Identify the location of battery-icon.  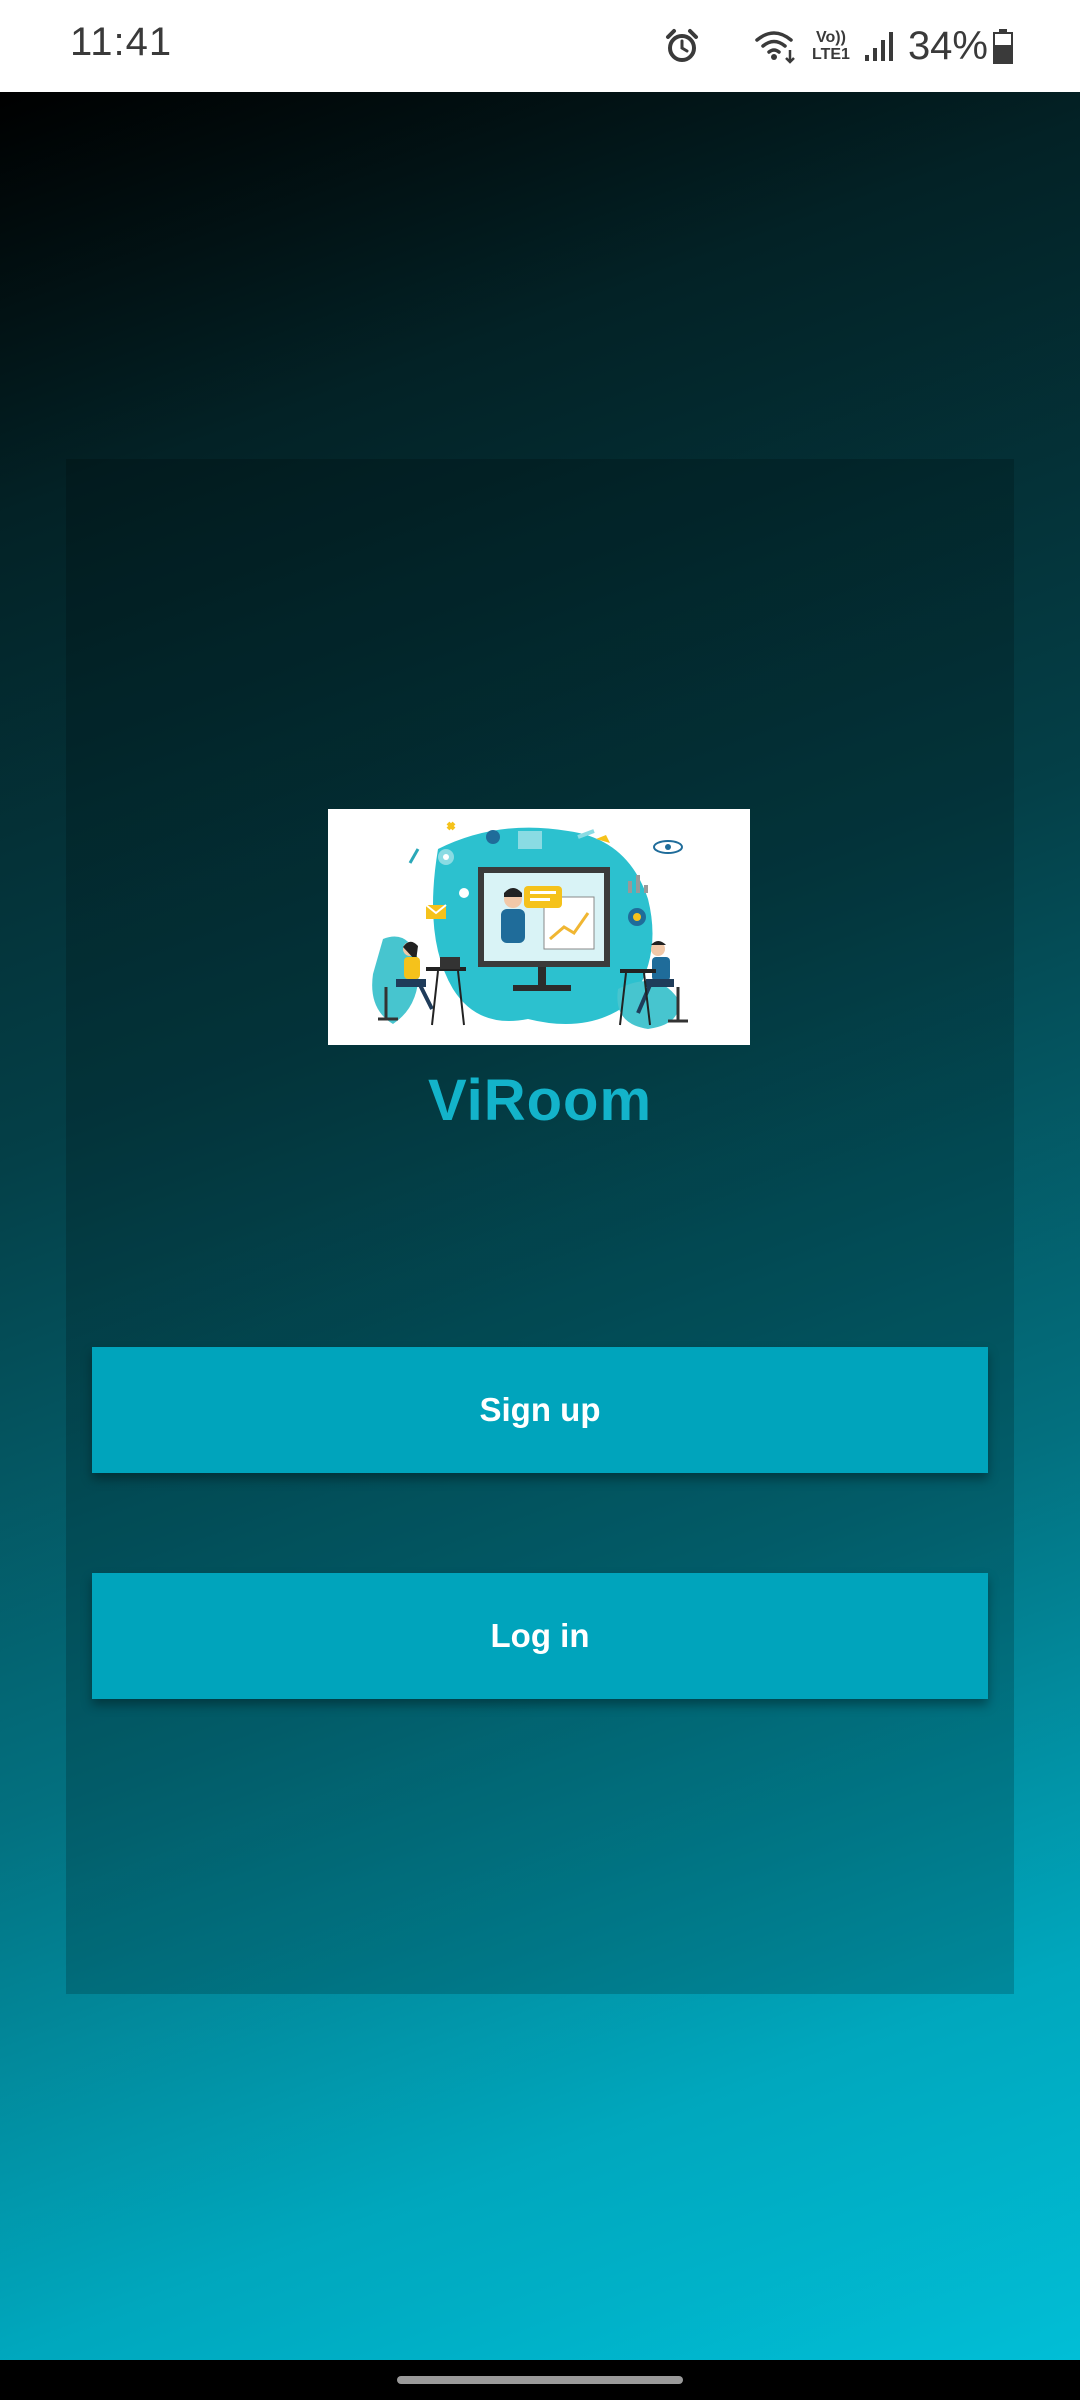
(1003, 46).